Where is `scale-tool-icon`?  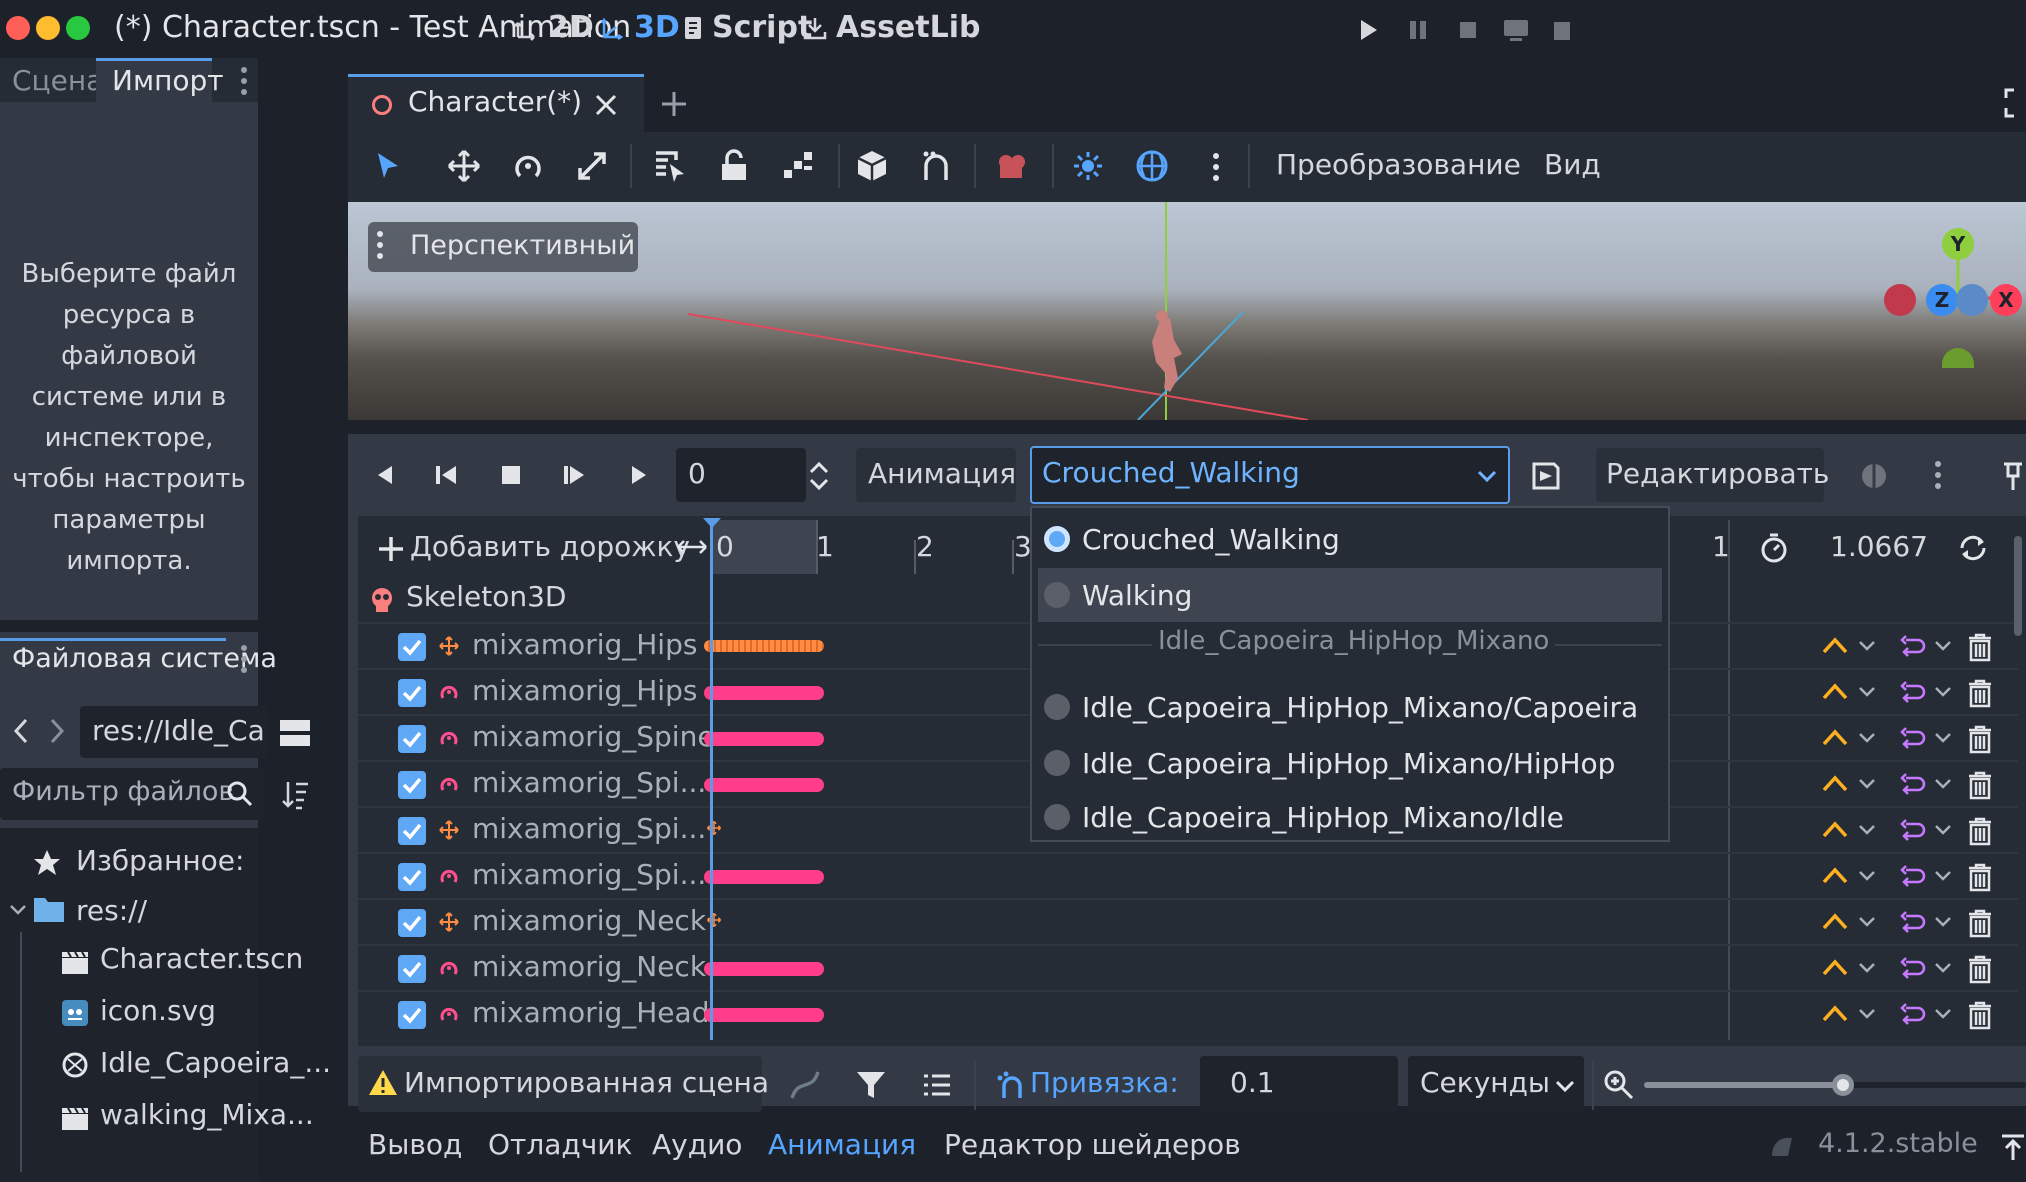
scale-tool-icon is located at coordinates (592, 166).